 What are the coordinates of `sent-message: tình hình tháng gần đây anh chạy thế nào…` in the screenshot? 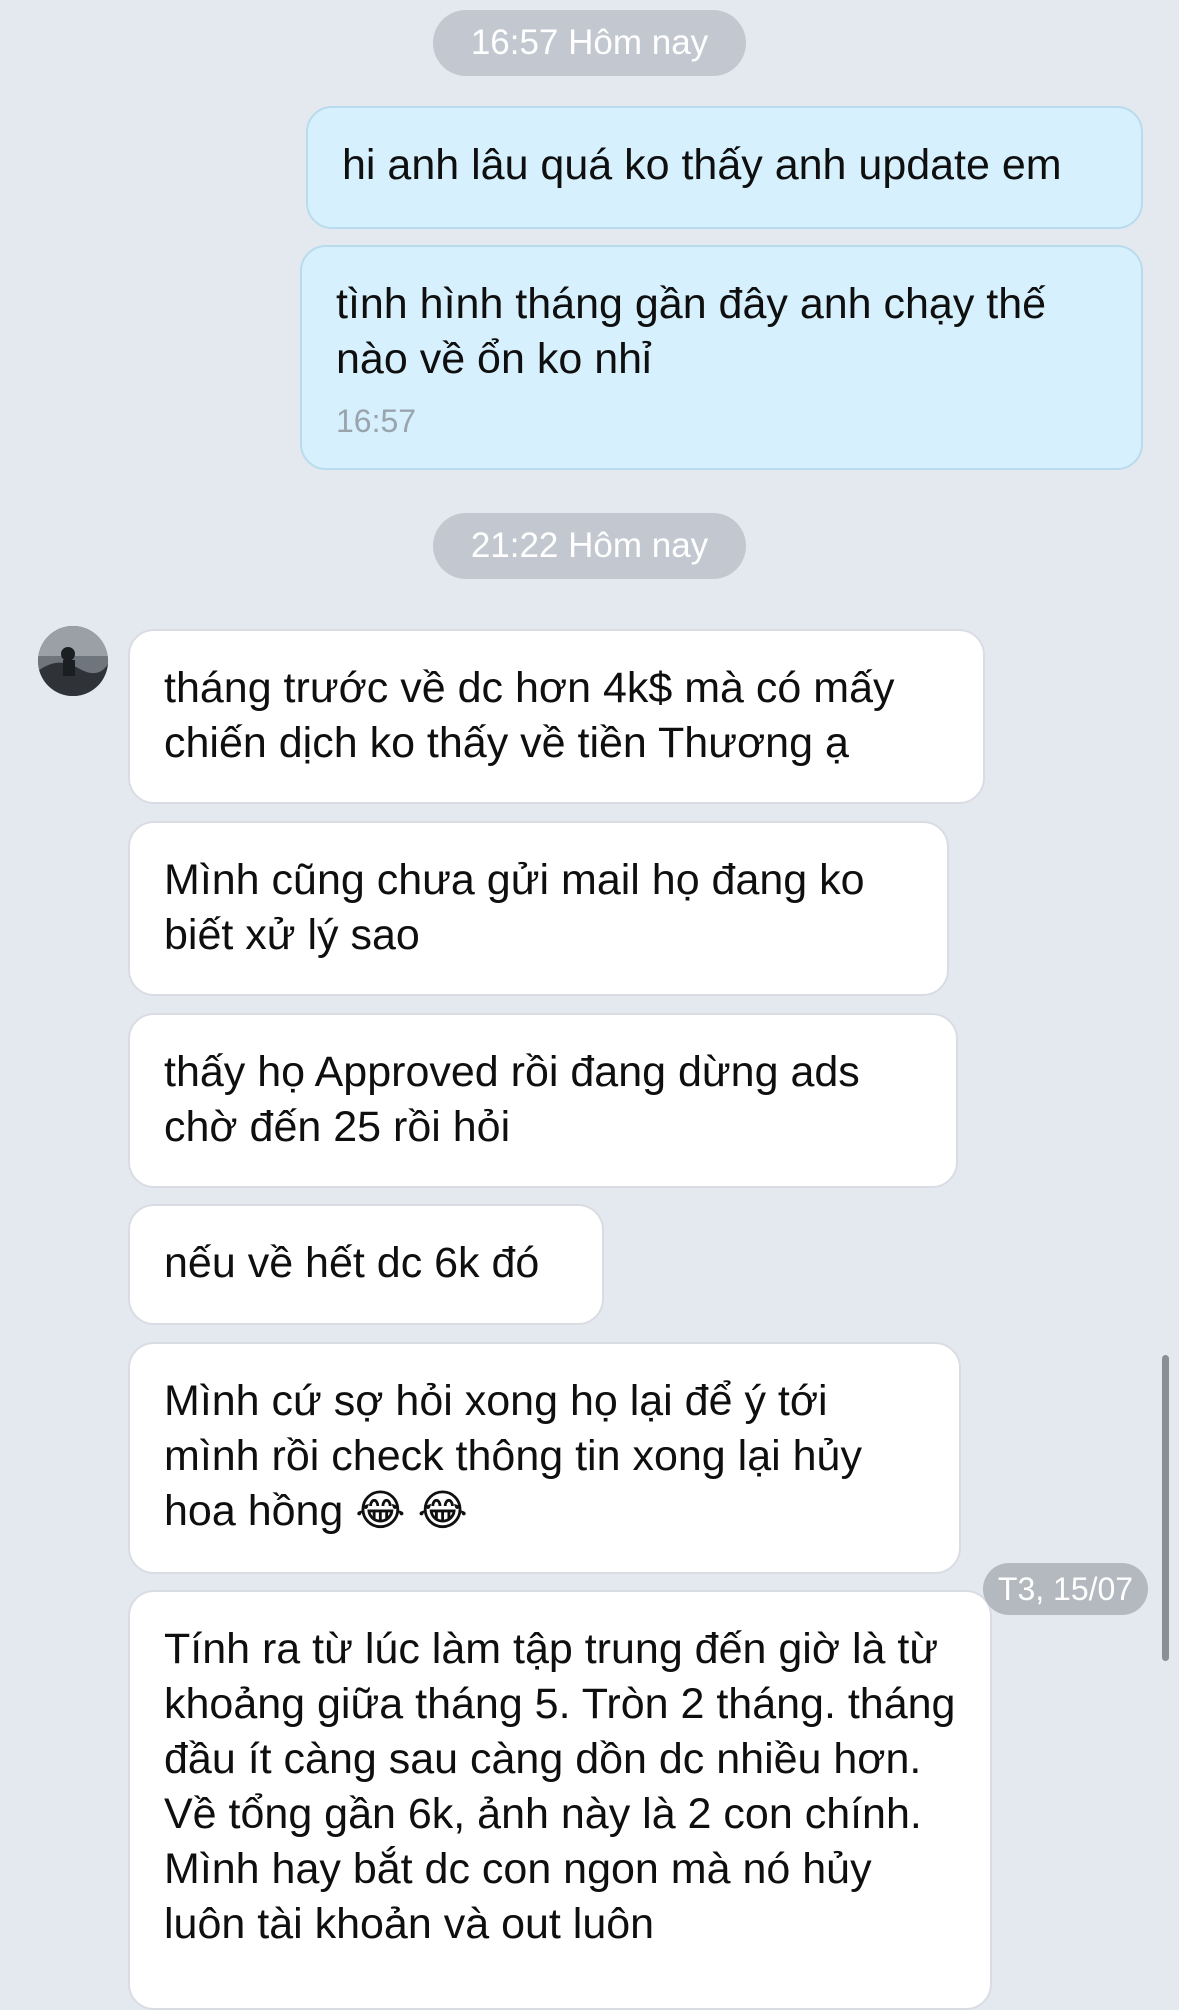 It's located at (721, 357).